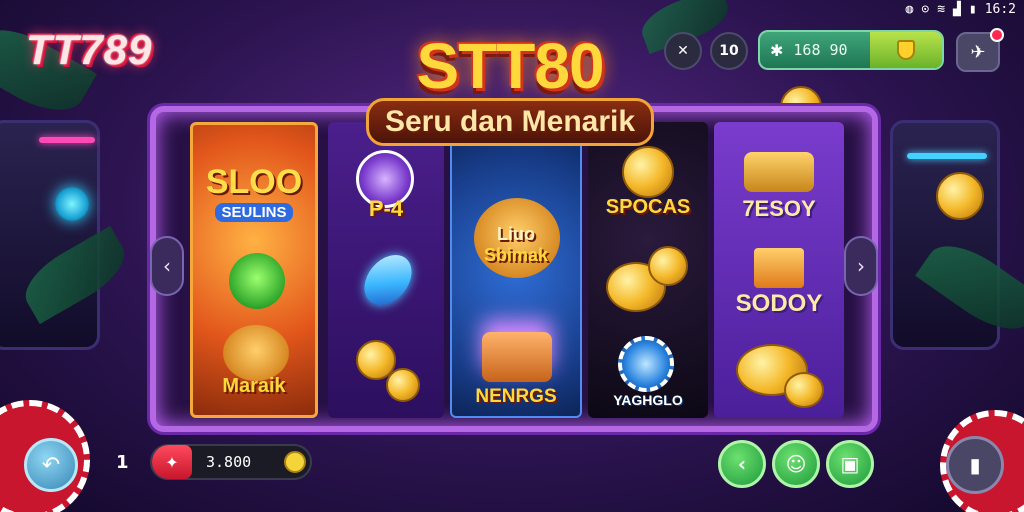 The width and height of the screenshot is (1024, 512). I want to click on chevron-right-icon: ›, so click(861, 266).